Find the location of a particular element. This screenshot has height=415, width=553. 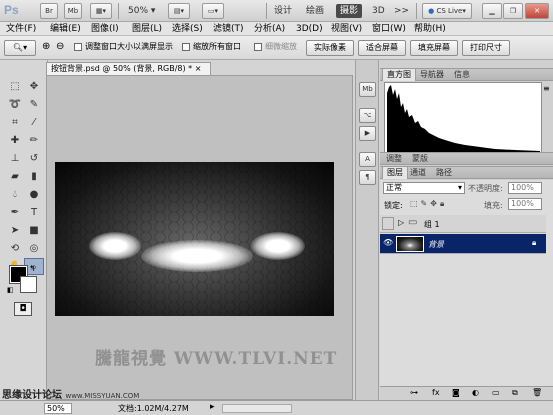

3d-orbit-tool-icon: ◎ is located at coordinates (34, 248).